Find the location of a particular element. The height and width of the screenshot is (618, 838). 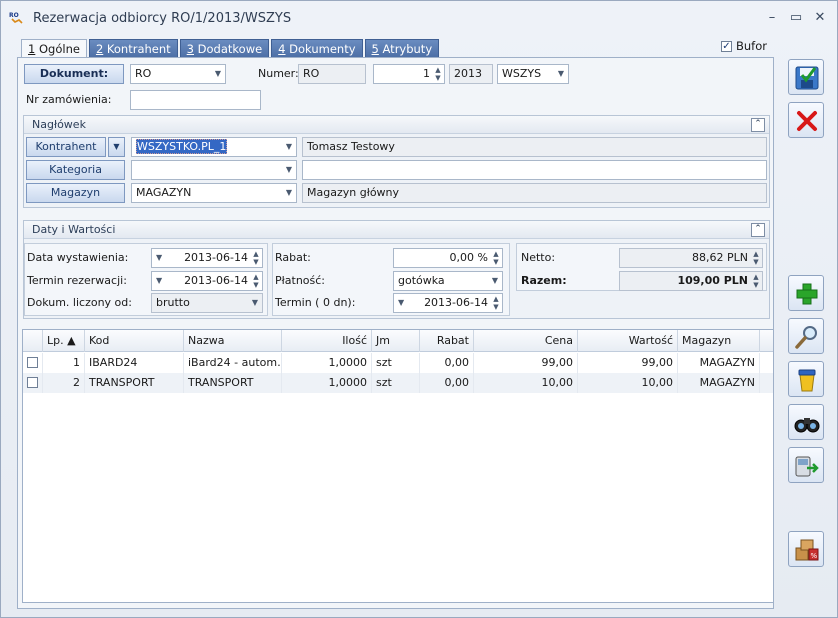

add-button is located at coordinates (806, 293).